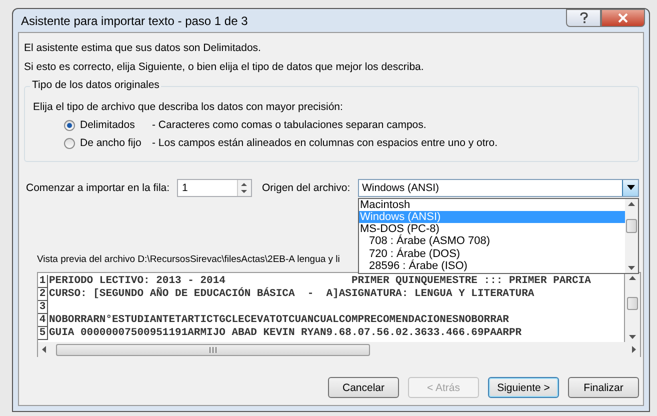  I want to click on right-arrow-icon, so click(634, 349).